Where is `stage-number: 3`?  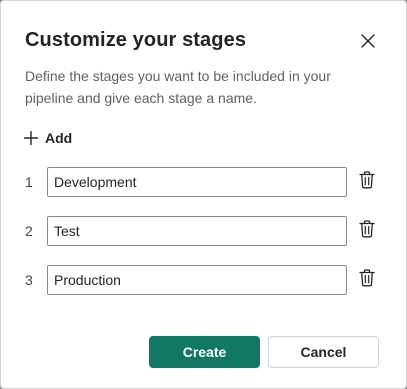
stage-number: 3 is located at coordinates (29, 280).